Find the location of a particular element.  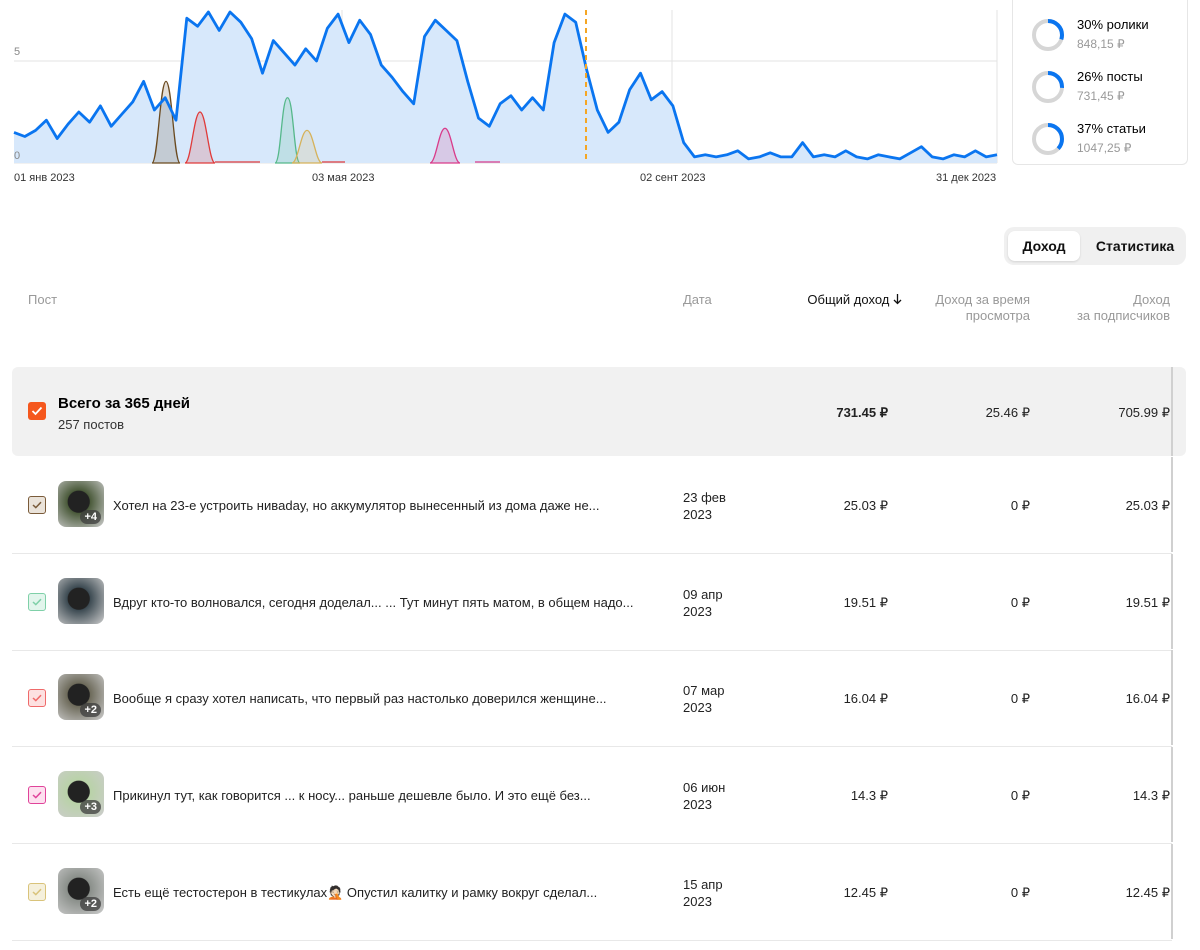

view-tabs: Доход Статистика is located at coordinates (1095, 246).